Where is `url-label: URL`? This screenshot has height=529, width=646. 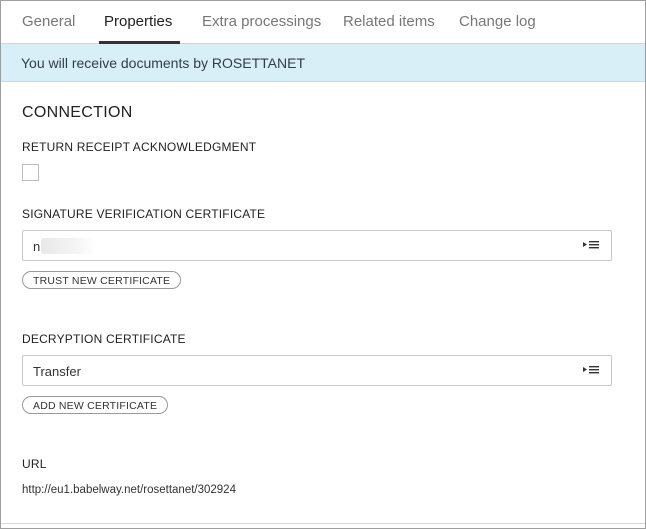 url-label: URL is located at coordinates (34, 464).